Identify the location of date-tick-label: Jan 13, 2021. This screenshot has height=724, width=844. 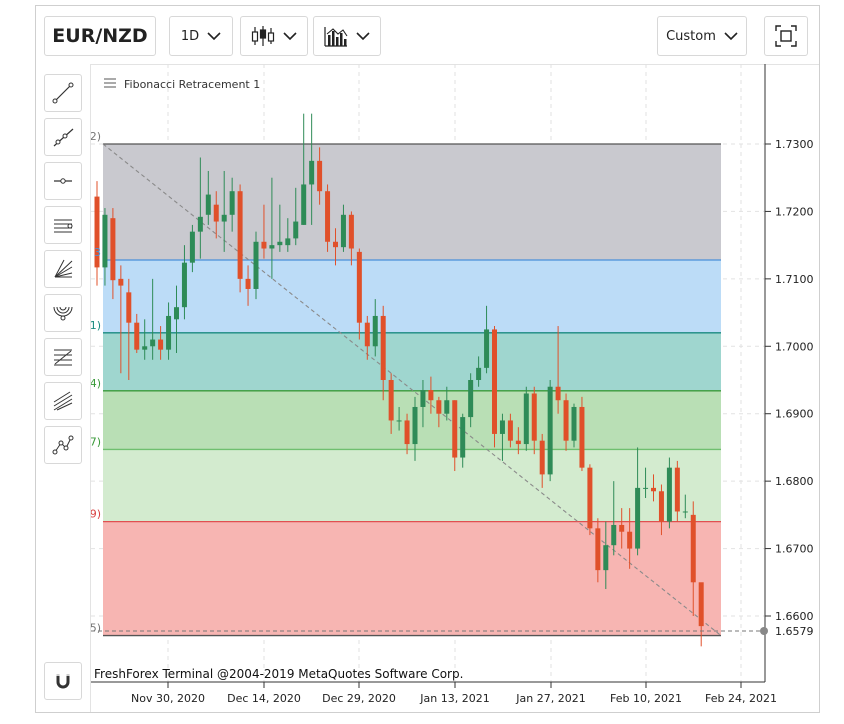
(454, 698).